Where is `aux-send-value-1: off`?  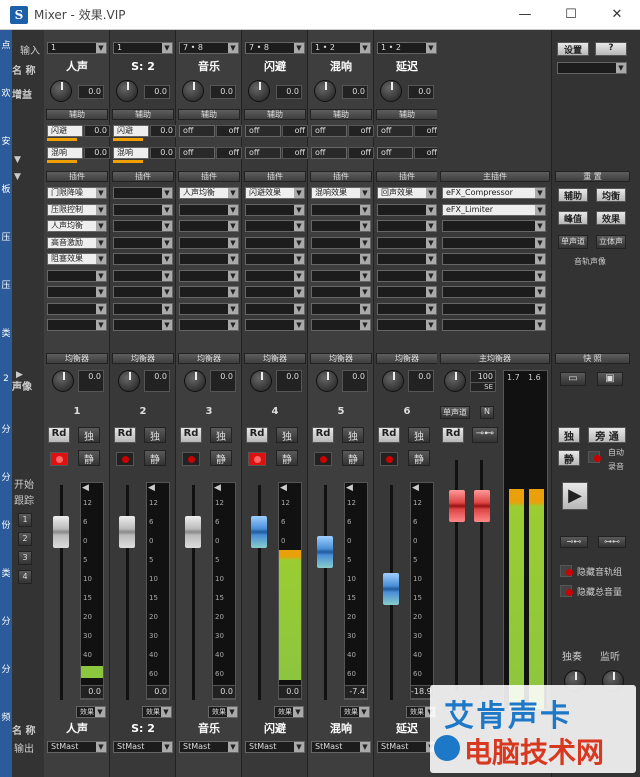 aux-send-value-1: off is located at coordinates (229, 153).